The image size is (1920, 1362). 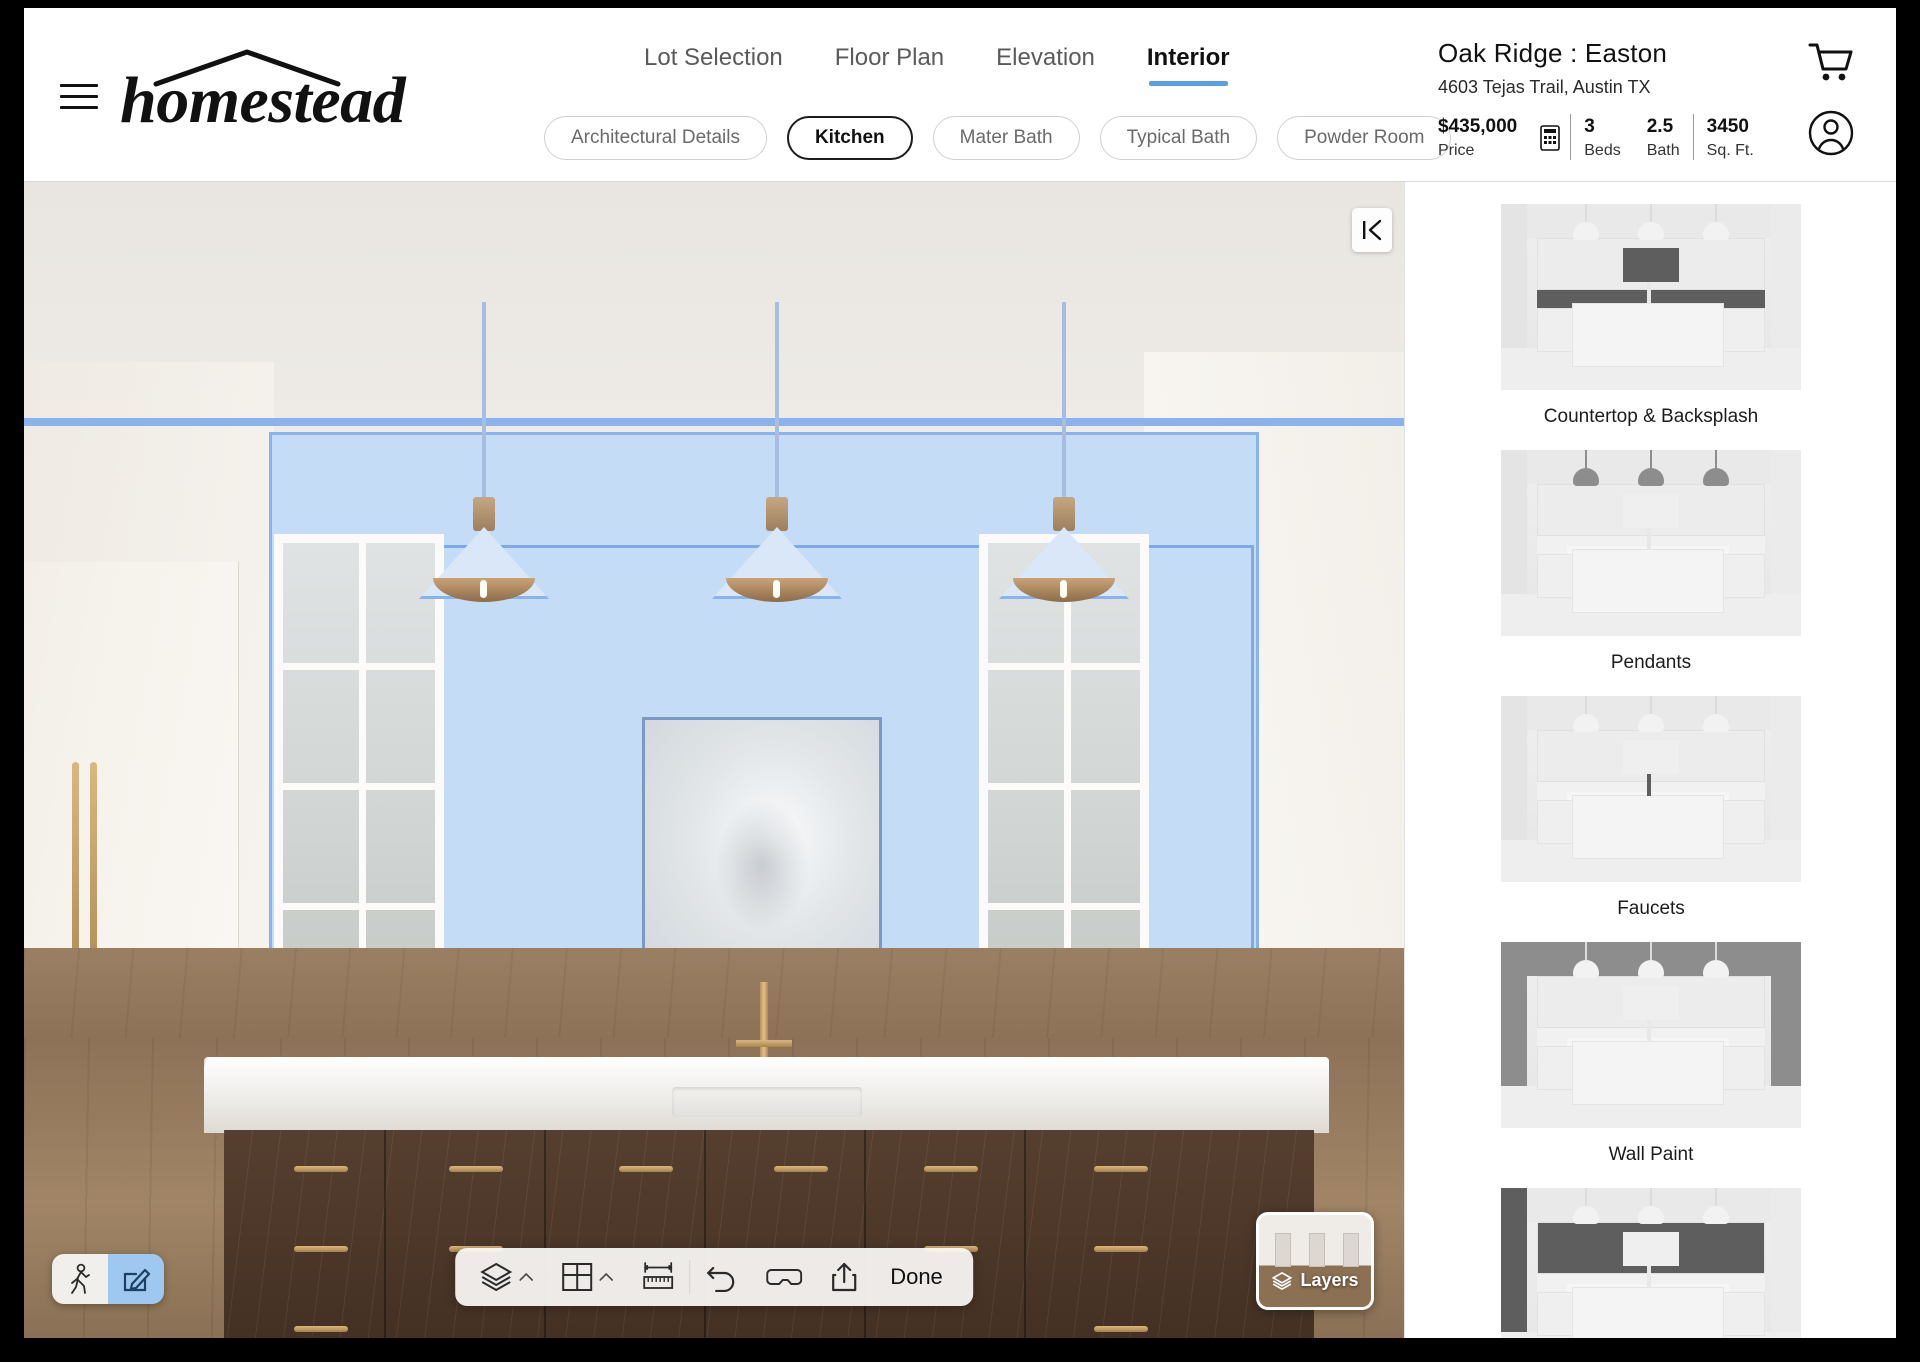 I want to click on option-label: Wall Paint, so click(x=1651, y=1154).